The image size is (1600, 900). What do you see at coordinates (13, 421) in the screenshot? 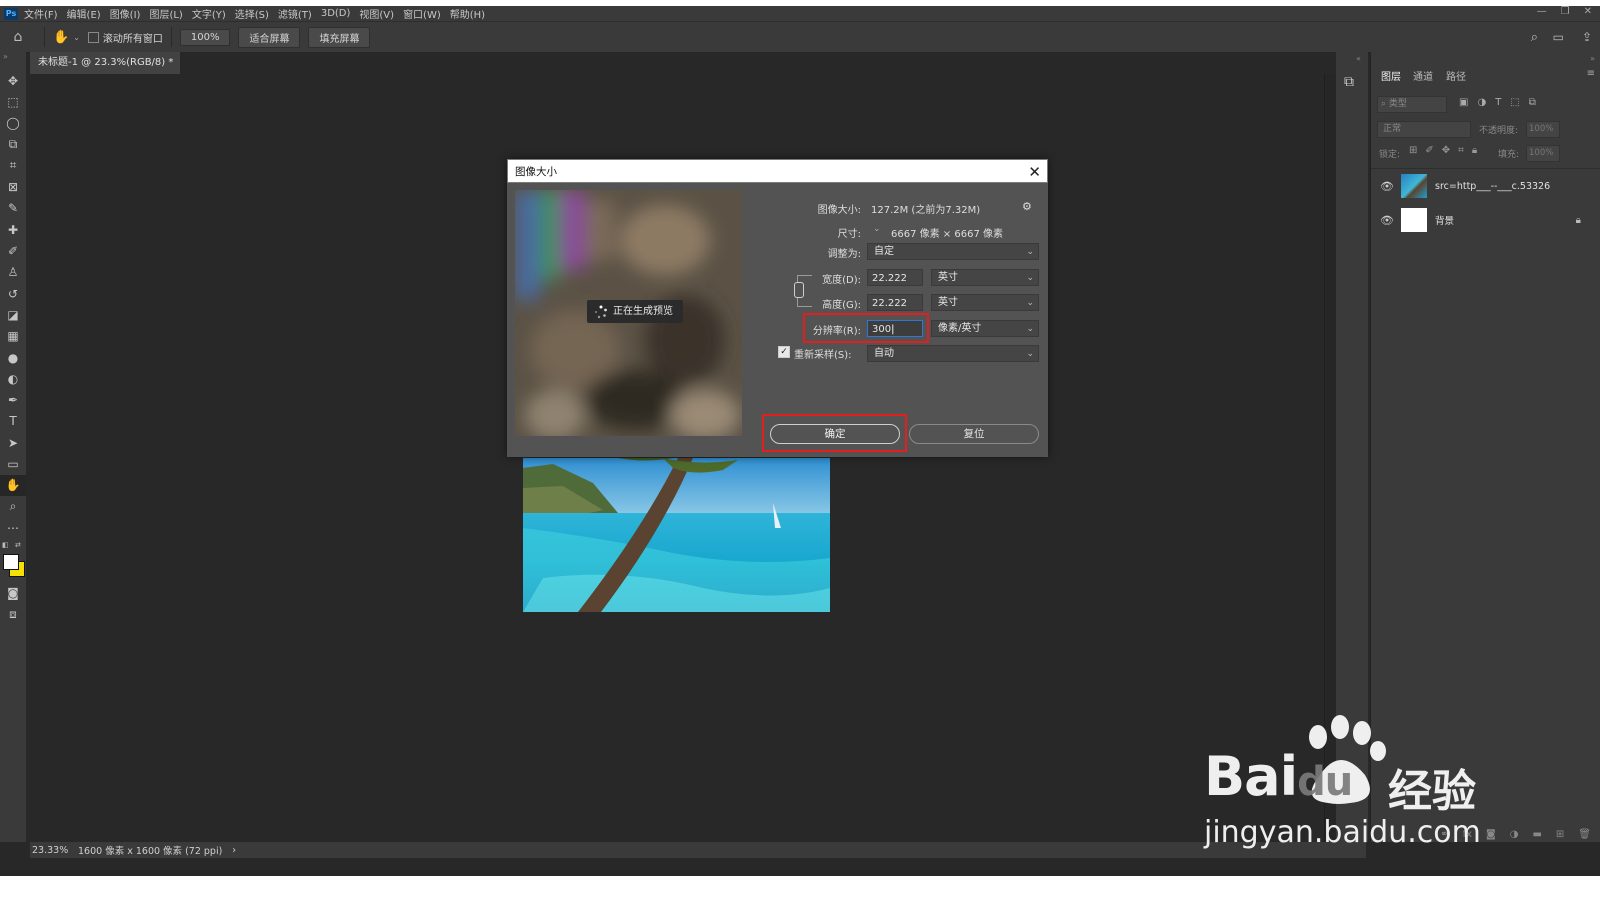
I see `type-tool-icon: T` at bounding box center [13, 421].